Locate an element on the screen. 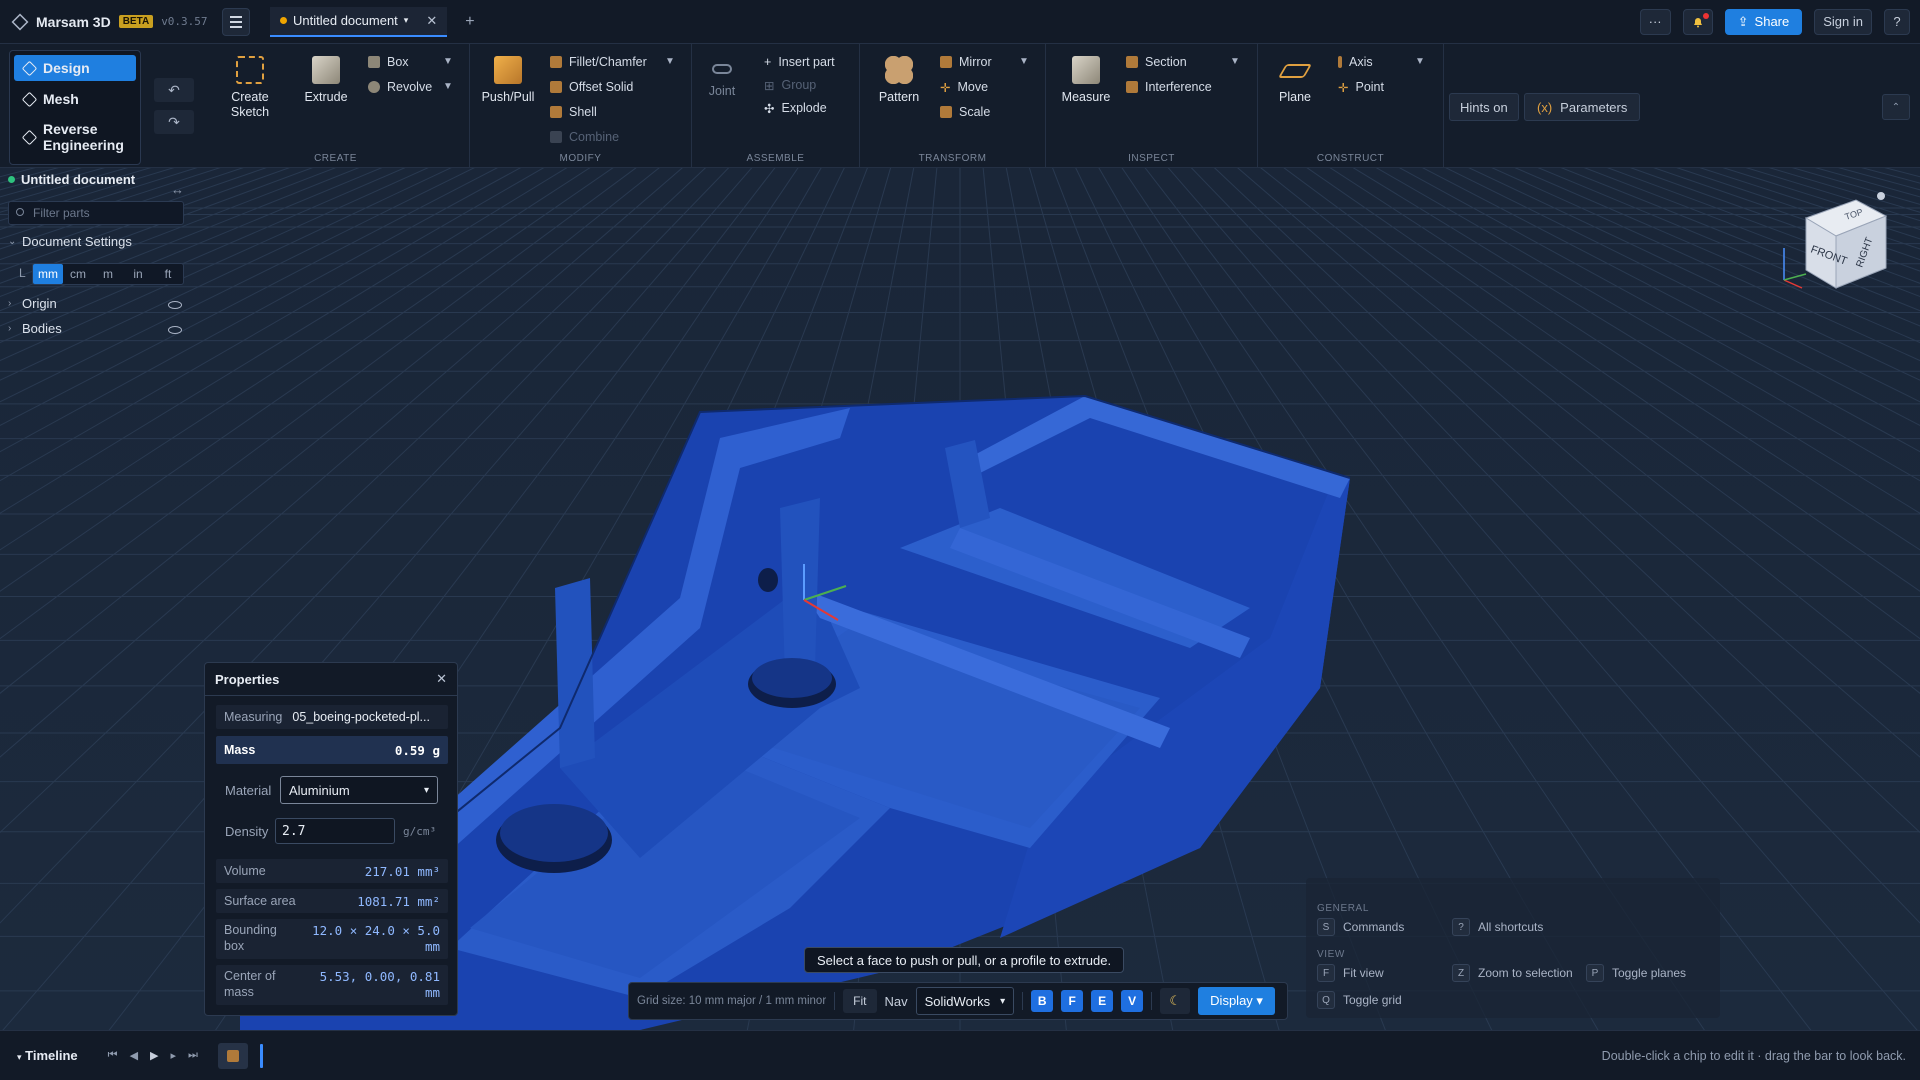 This screenshot has height=1080, width=1920. skip-to-end-icon: ⏭ is located at coordinates (193, 1055).